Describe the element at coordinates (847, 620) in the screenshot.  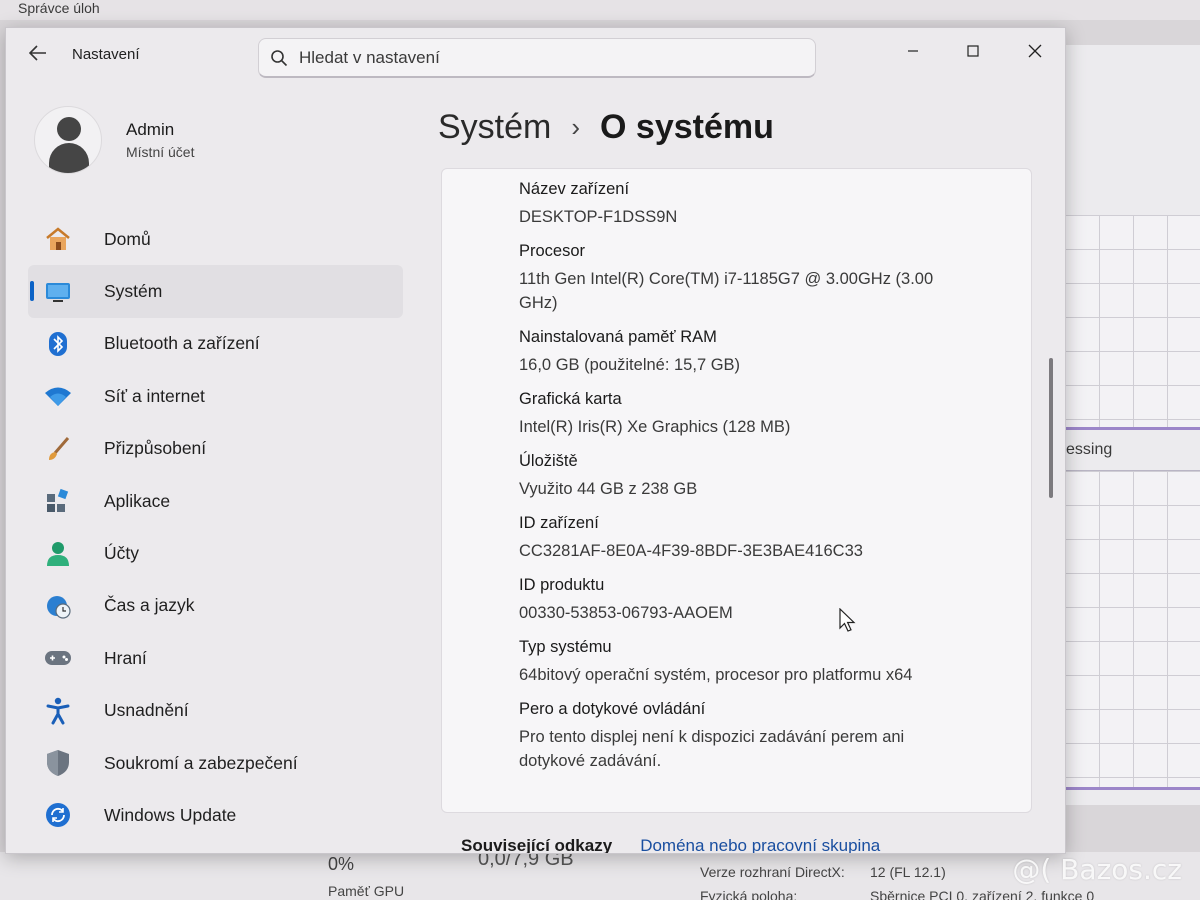
I see `mouse-cursor-icon` at that location.